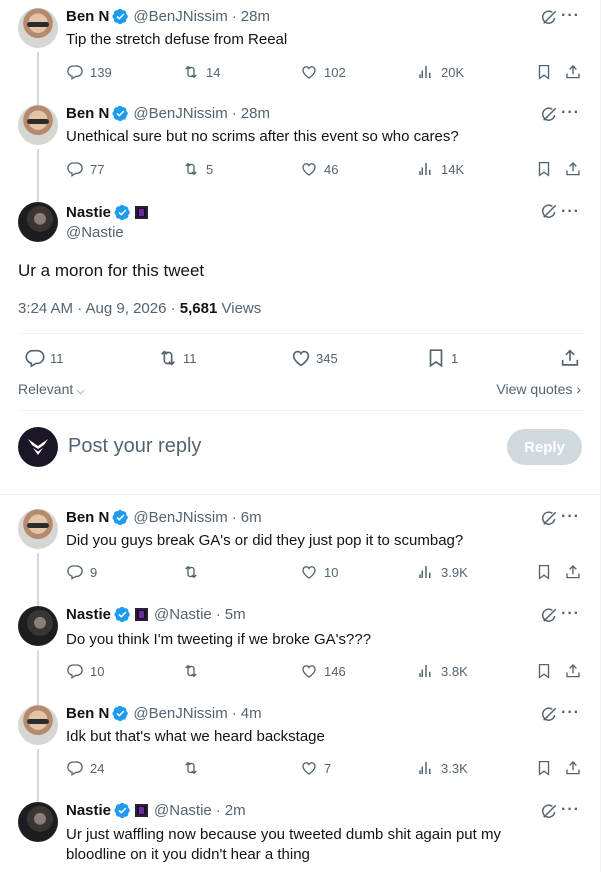 The width and height of the screenshot is (601, 872). I want to click on view-quotes-link: View quotes ›, so click(538, 389).